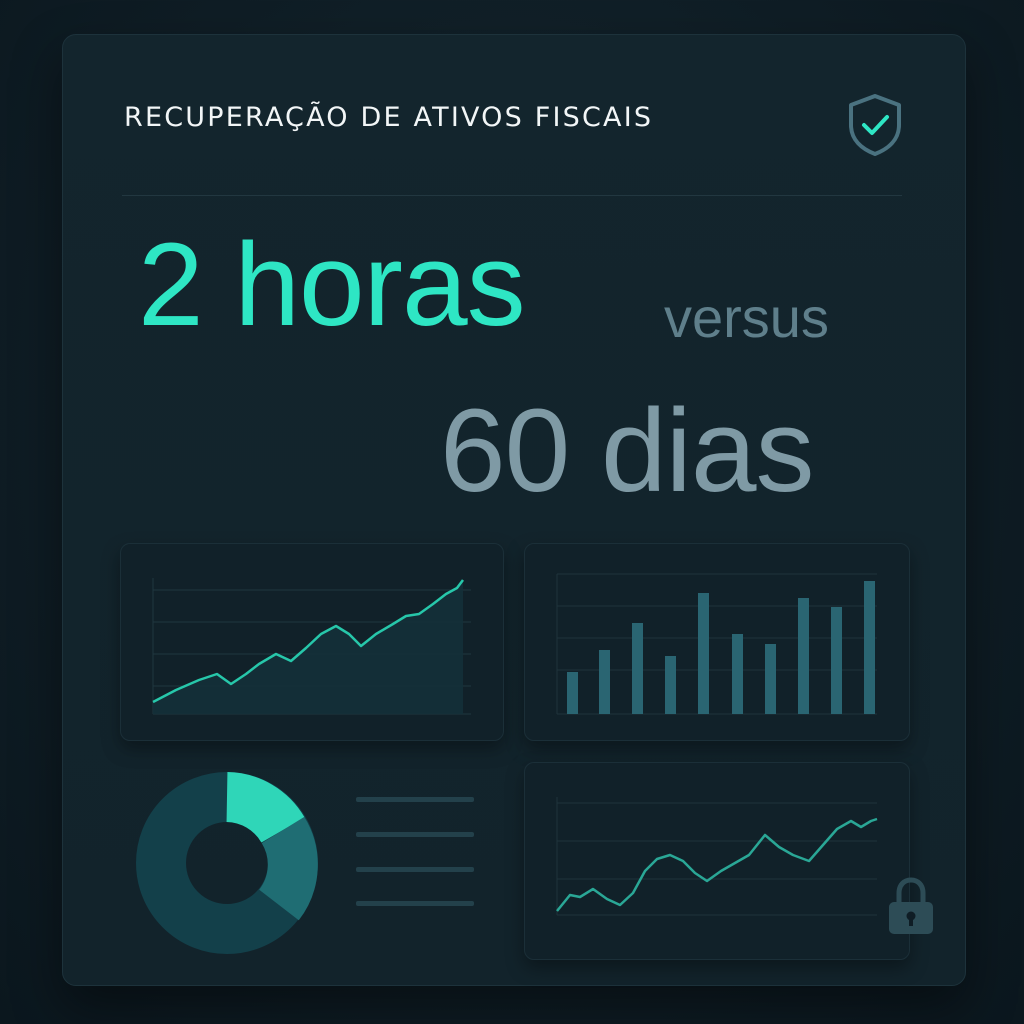 The height and width of the screenshot is (1024, 1024). Describe the element at coordinates (332, 285) in the screenshot. I see `headline-primary: 2 horas` at that location.